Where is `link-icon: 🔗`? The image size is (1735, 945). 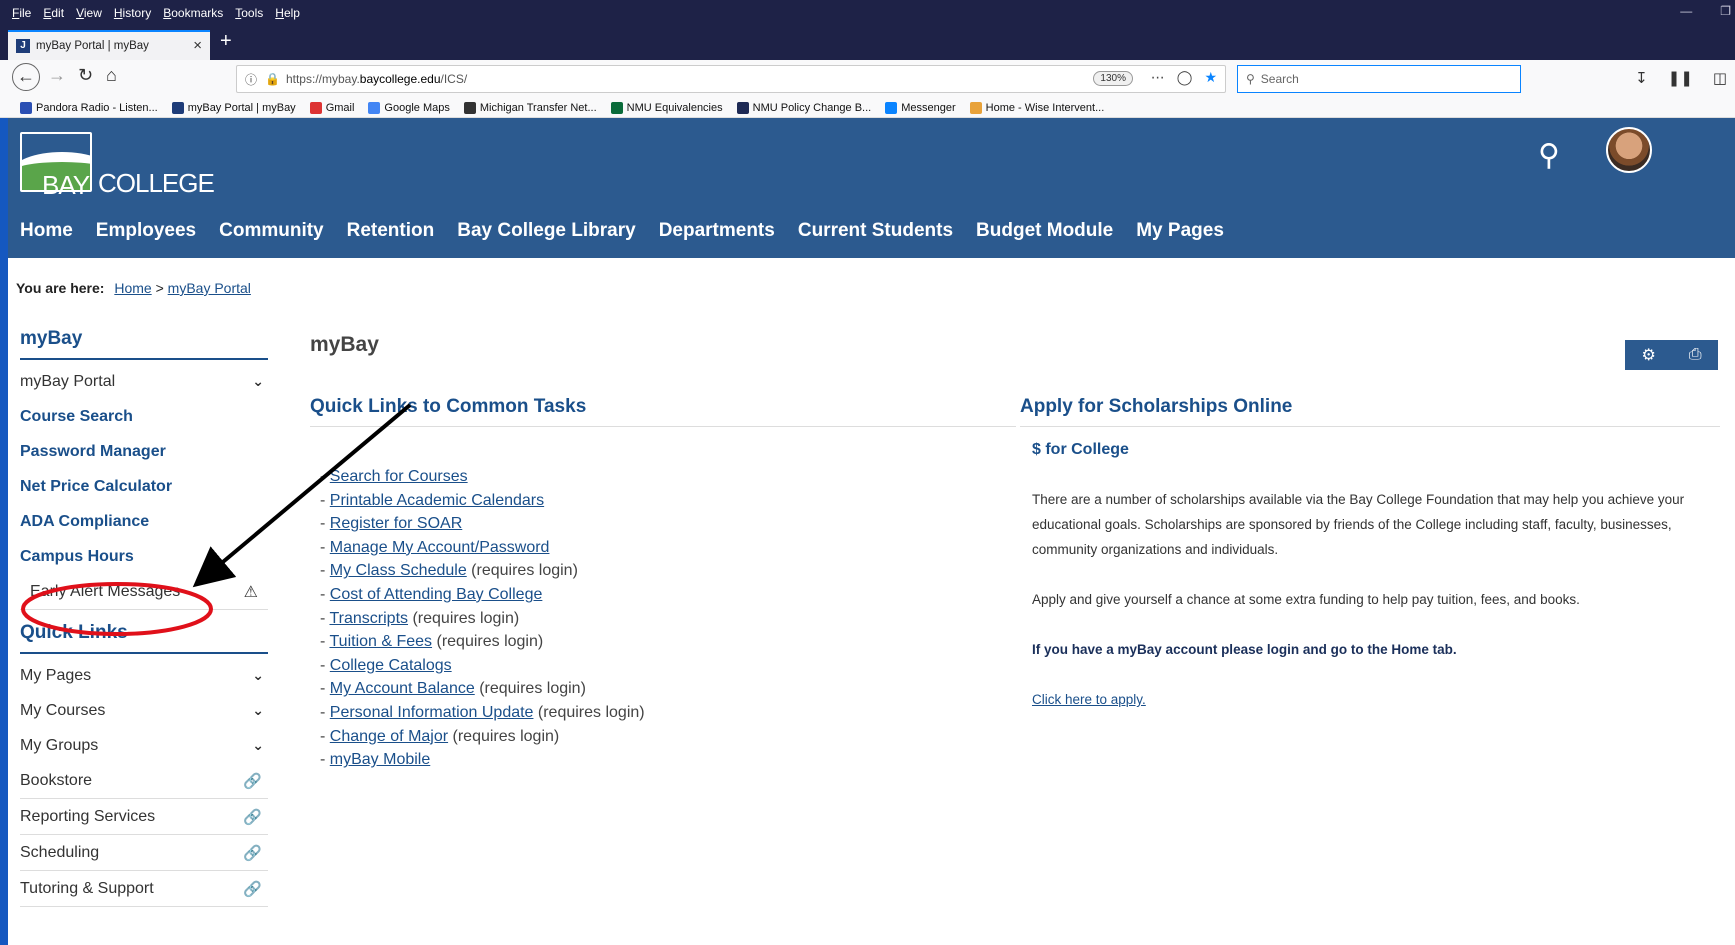
link-icon: 🔗 is located at coordinates (252, 853).